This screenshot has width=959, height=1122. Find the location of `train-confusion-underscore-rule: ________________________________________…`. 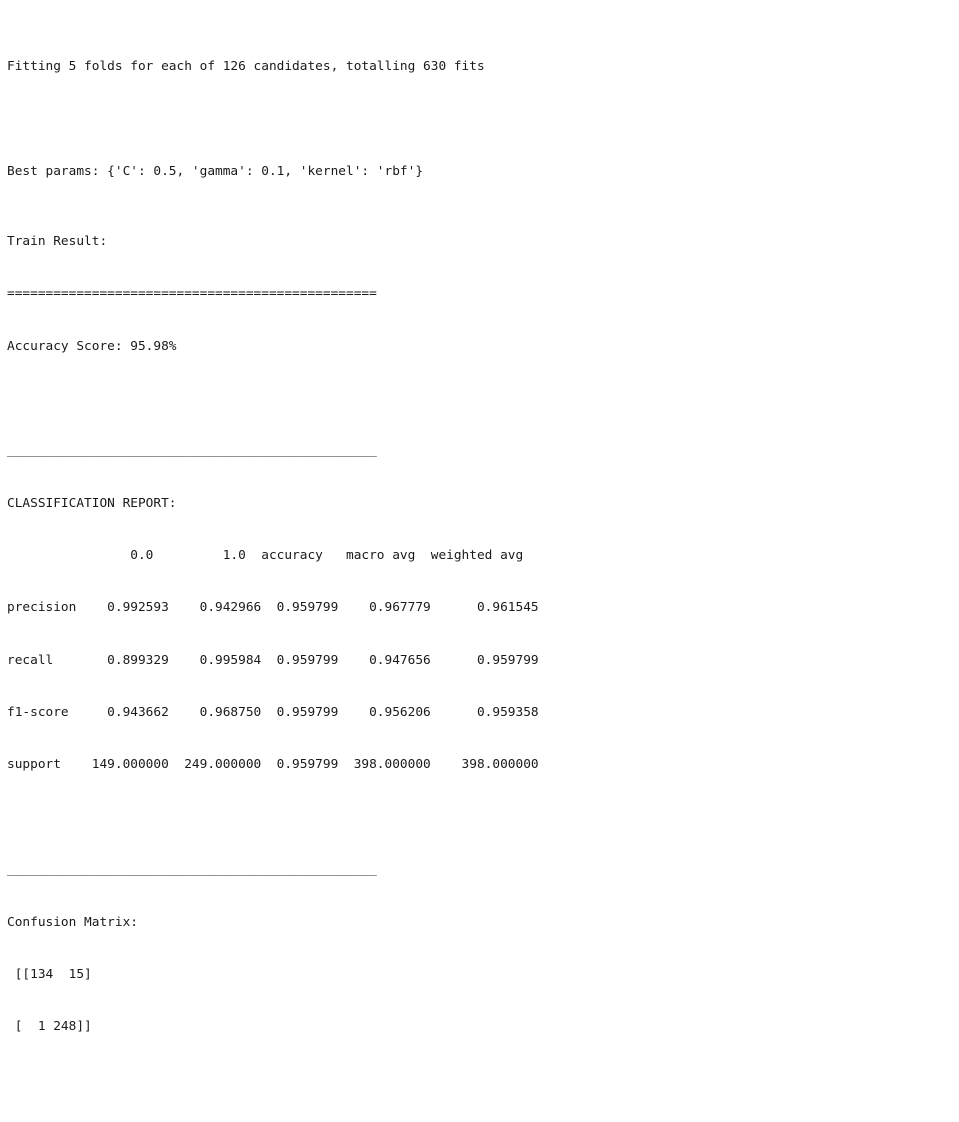

train-confusion-underscore-rule: ________________________________________… is located at coordinates (192, 870).